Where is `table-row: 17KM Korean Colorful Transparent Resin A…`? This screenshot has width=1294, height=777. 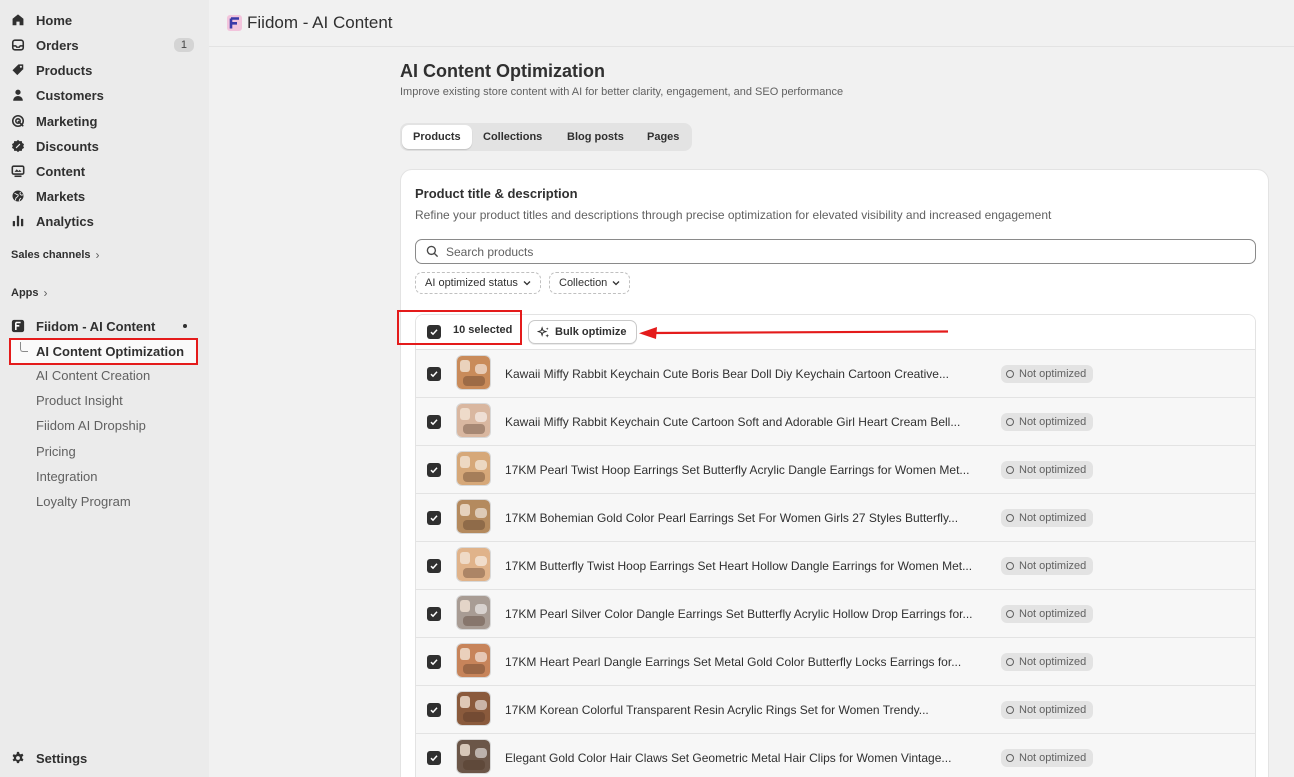 table-row: 17KM Korean Colorful Transparent Resin A… is located at coordinates (835, 710).